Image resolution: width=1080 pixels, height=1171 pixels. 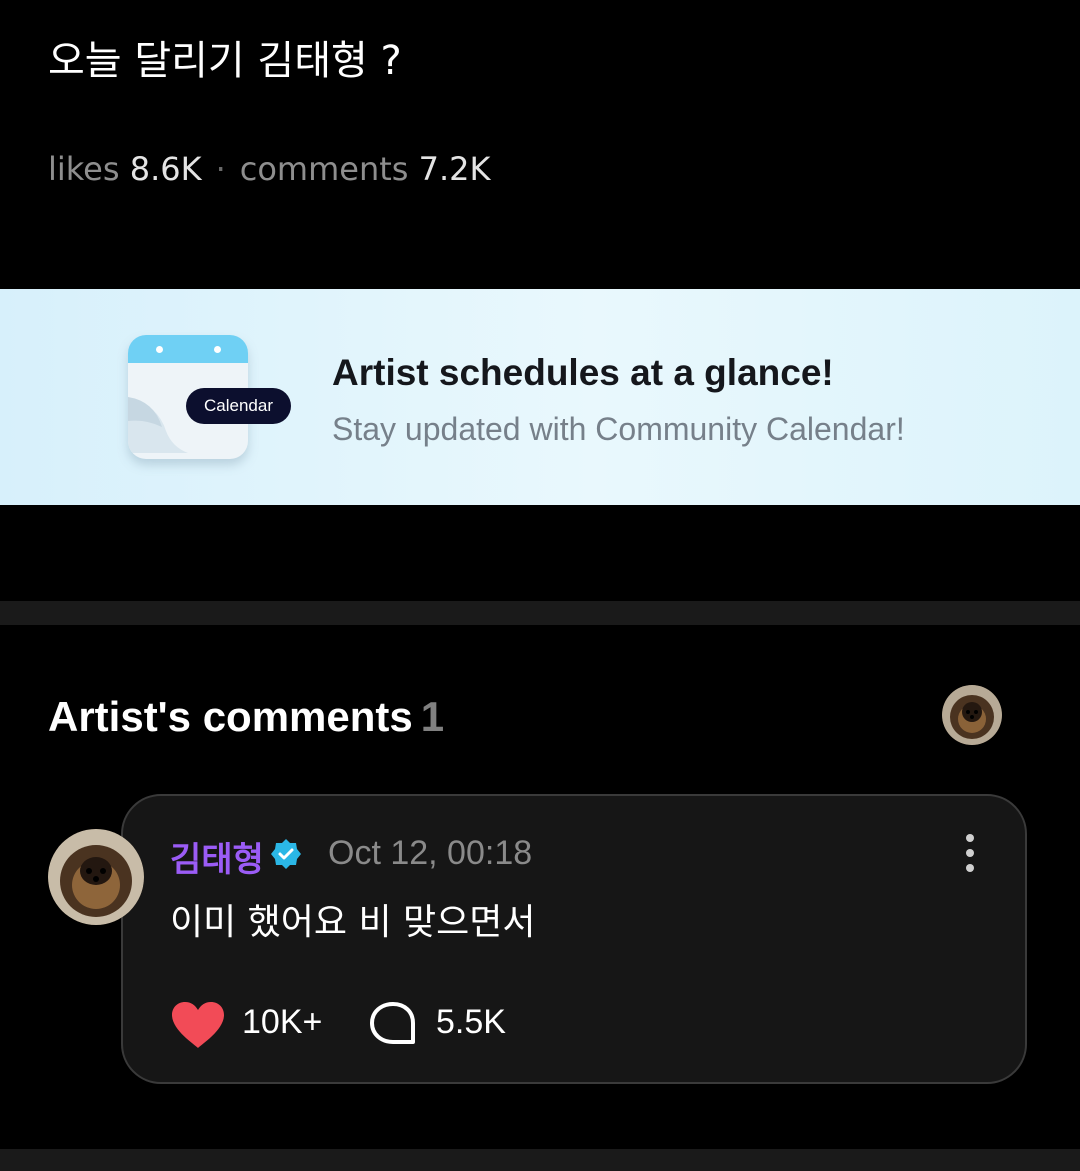 I want to click on artist-avatar-button, so click(x=972, y=715).